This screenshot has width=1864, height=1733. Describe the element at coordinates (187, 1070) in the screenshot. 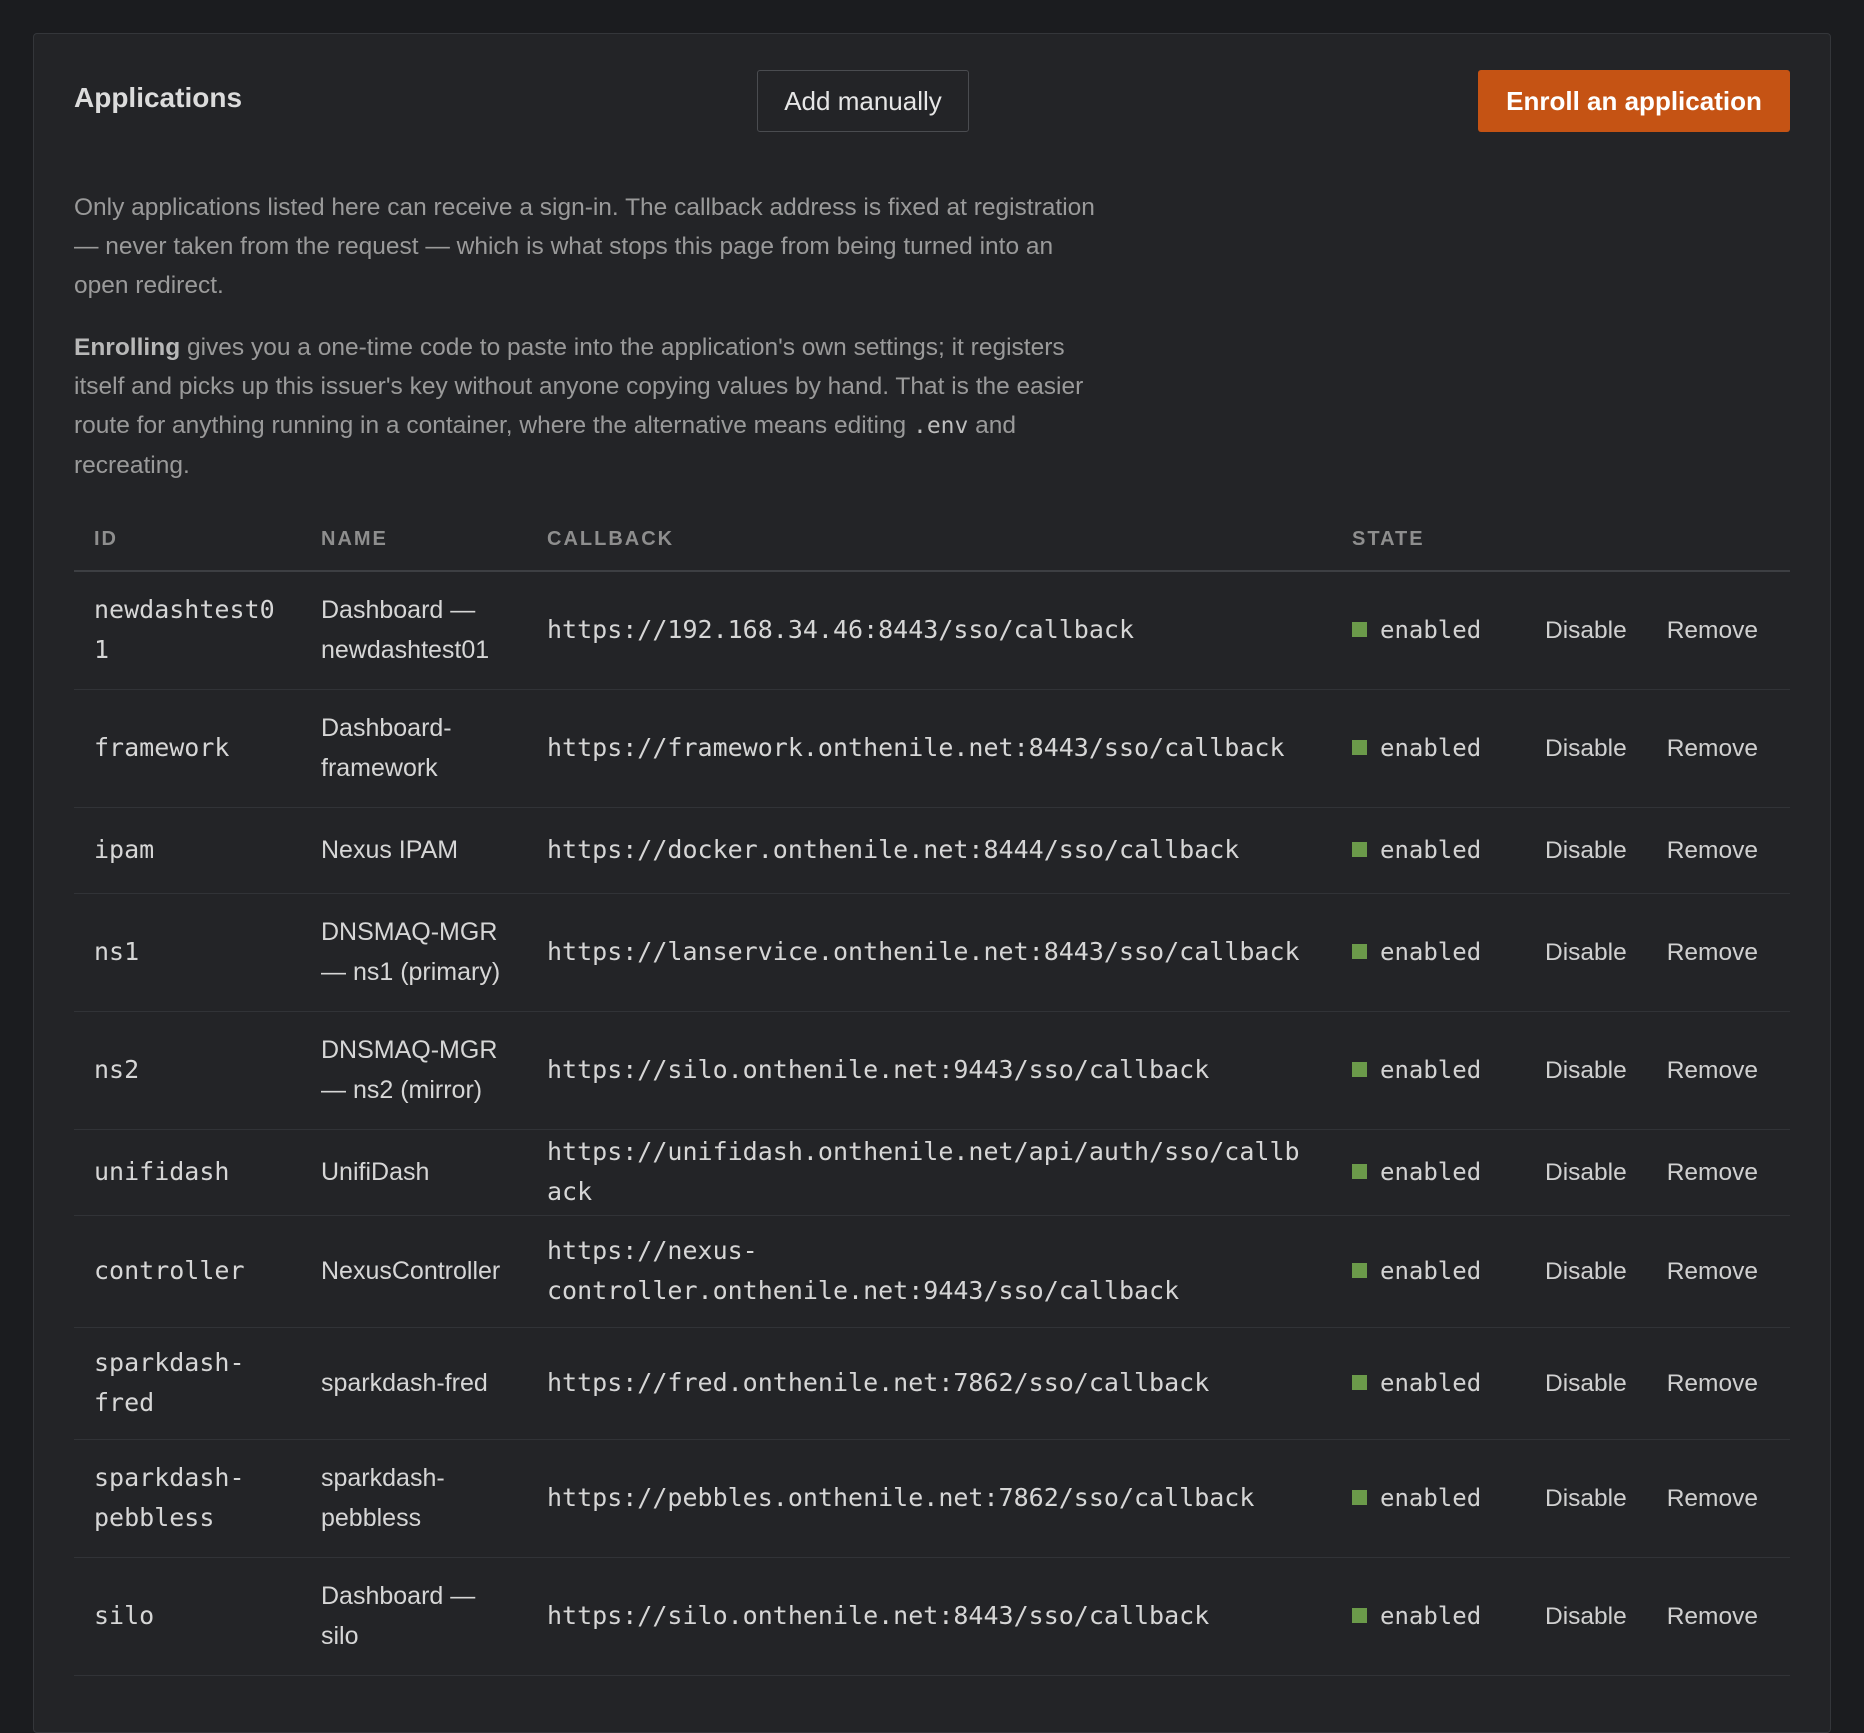

I see `app-id: ns2` at that location.